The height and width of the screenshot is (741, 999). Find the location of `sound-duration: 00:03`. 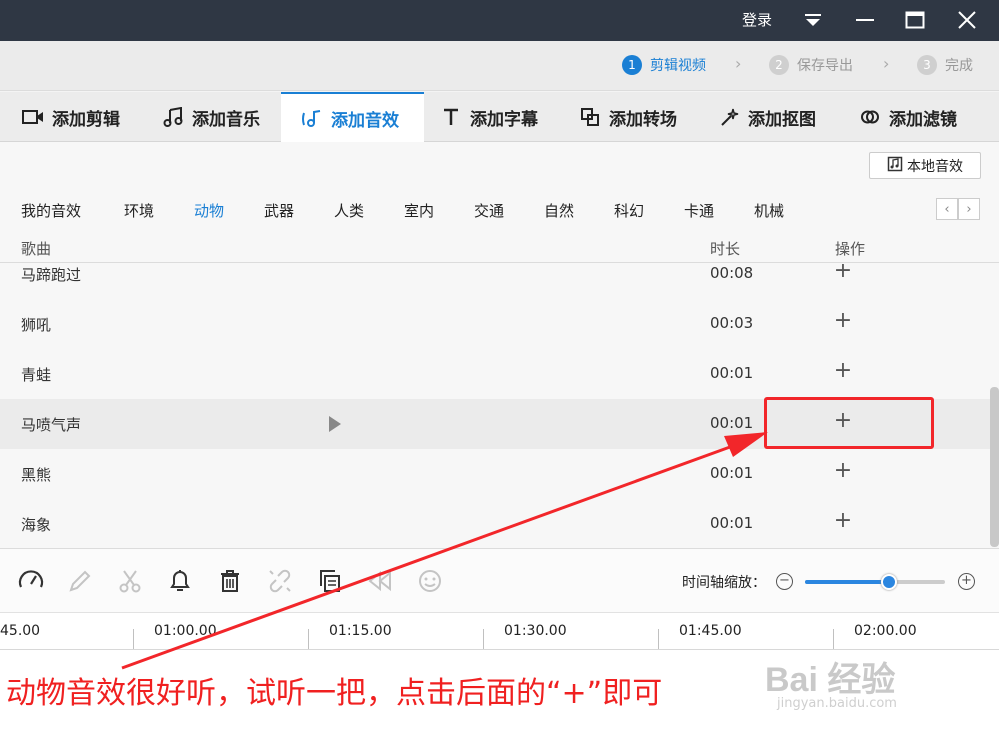

sound-duration: 00:03 is located at coordinates (732, 323).